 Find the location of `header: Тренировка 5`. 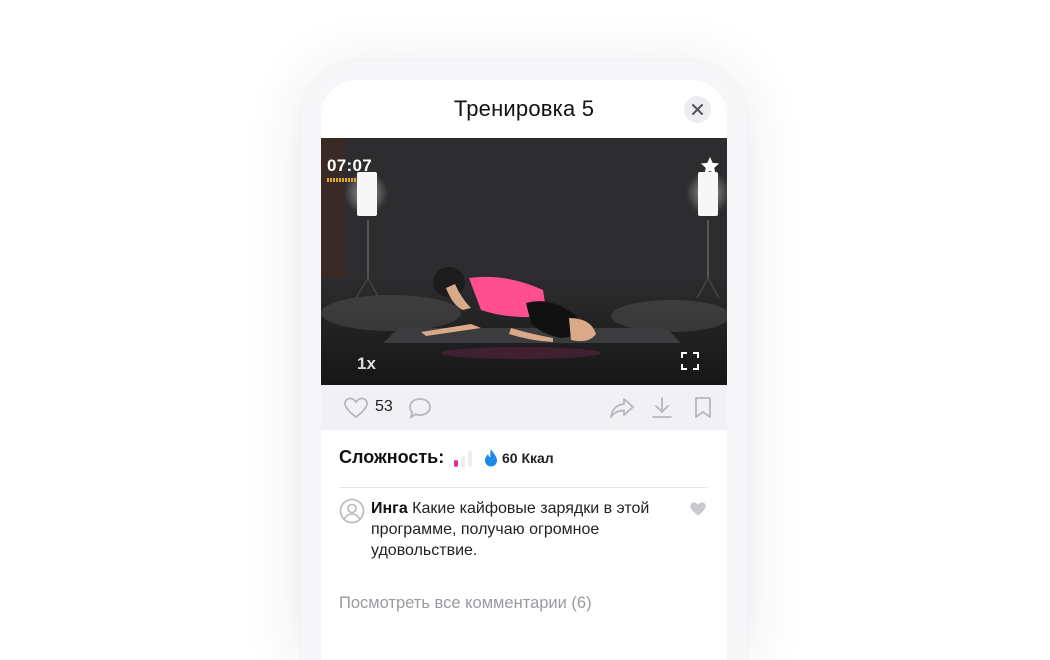

header: Тренировка 5 is located at coordinates (524, 109).